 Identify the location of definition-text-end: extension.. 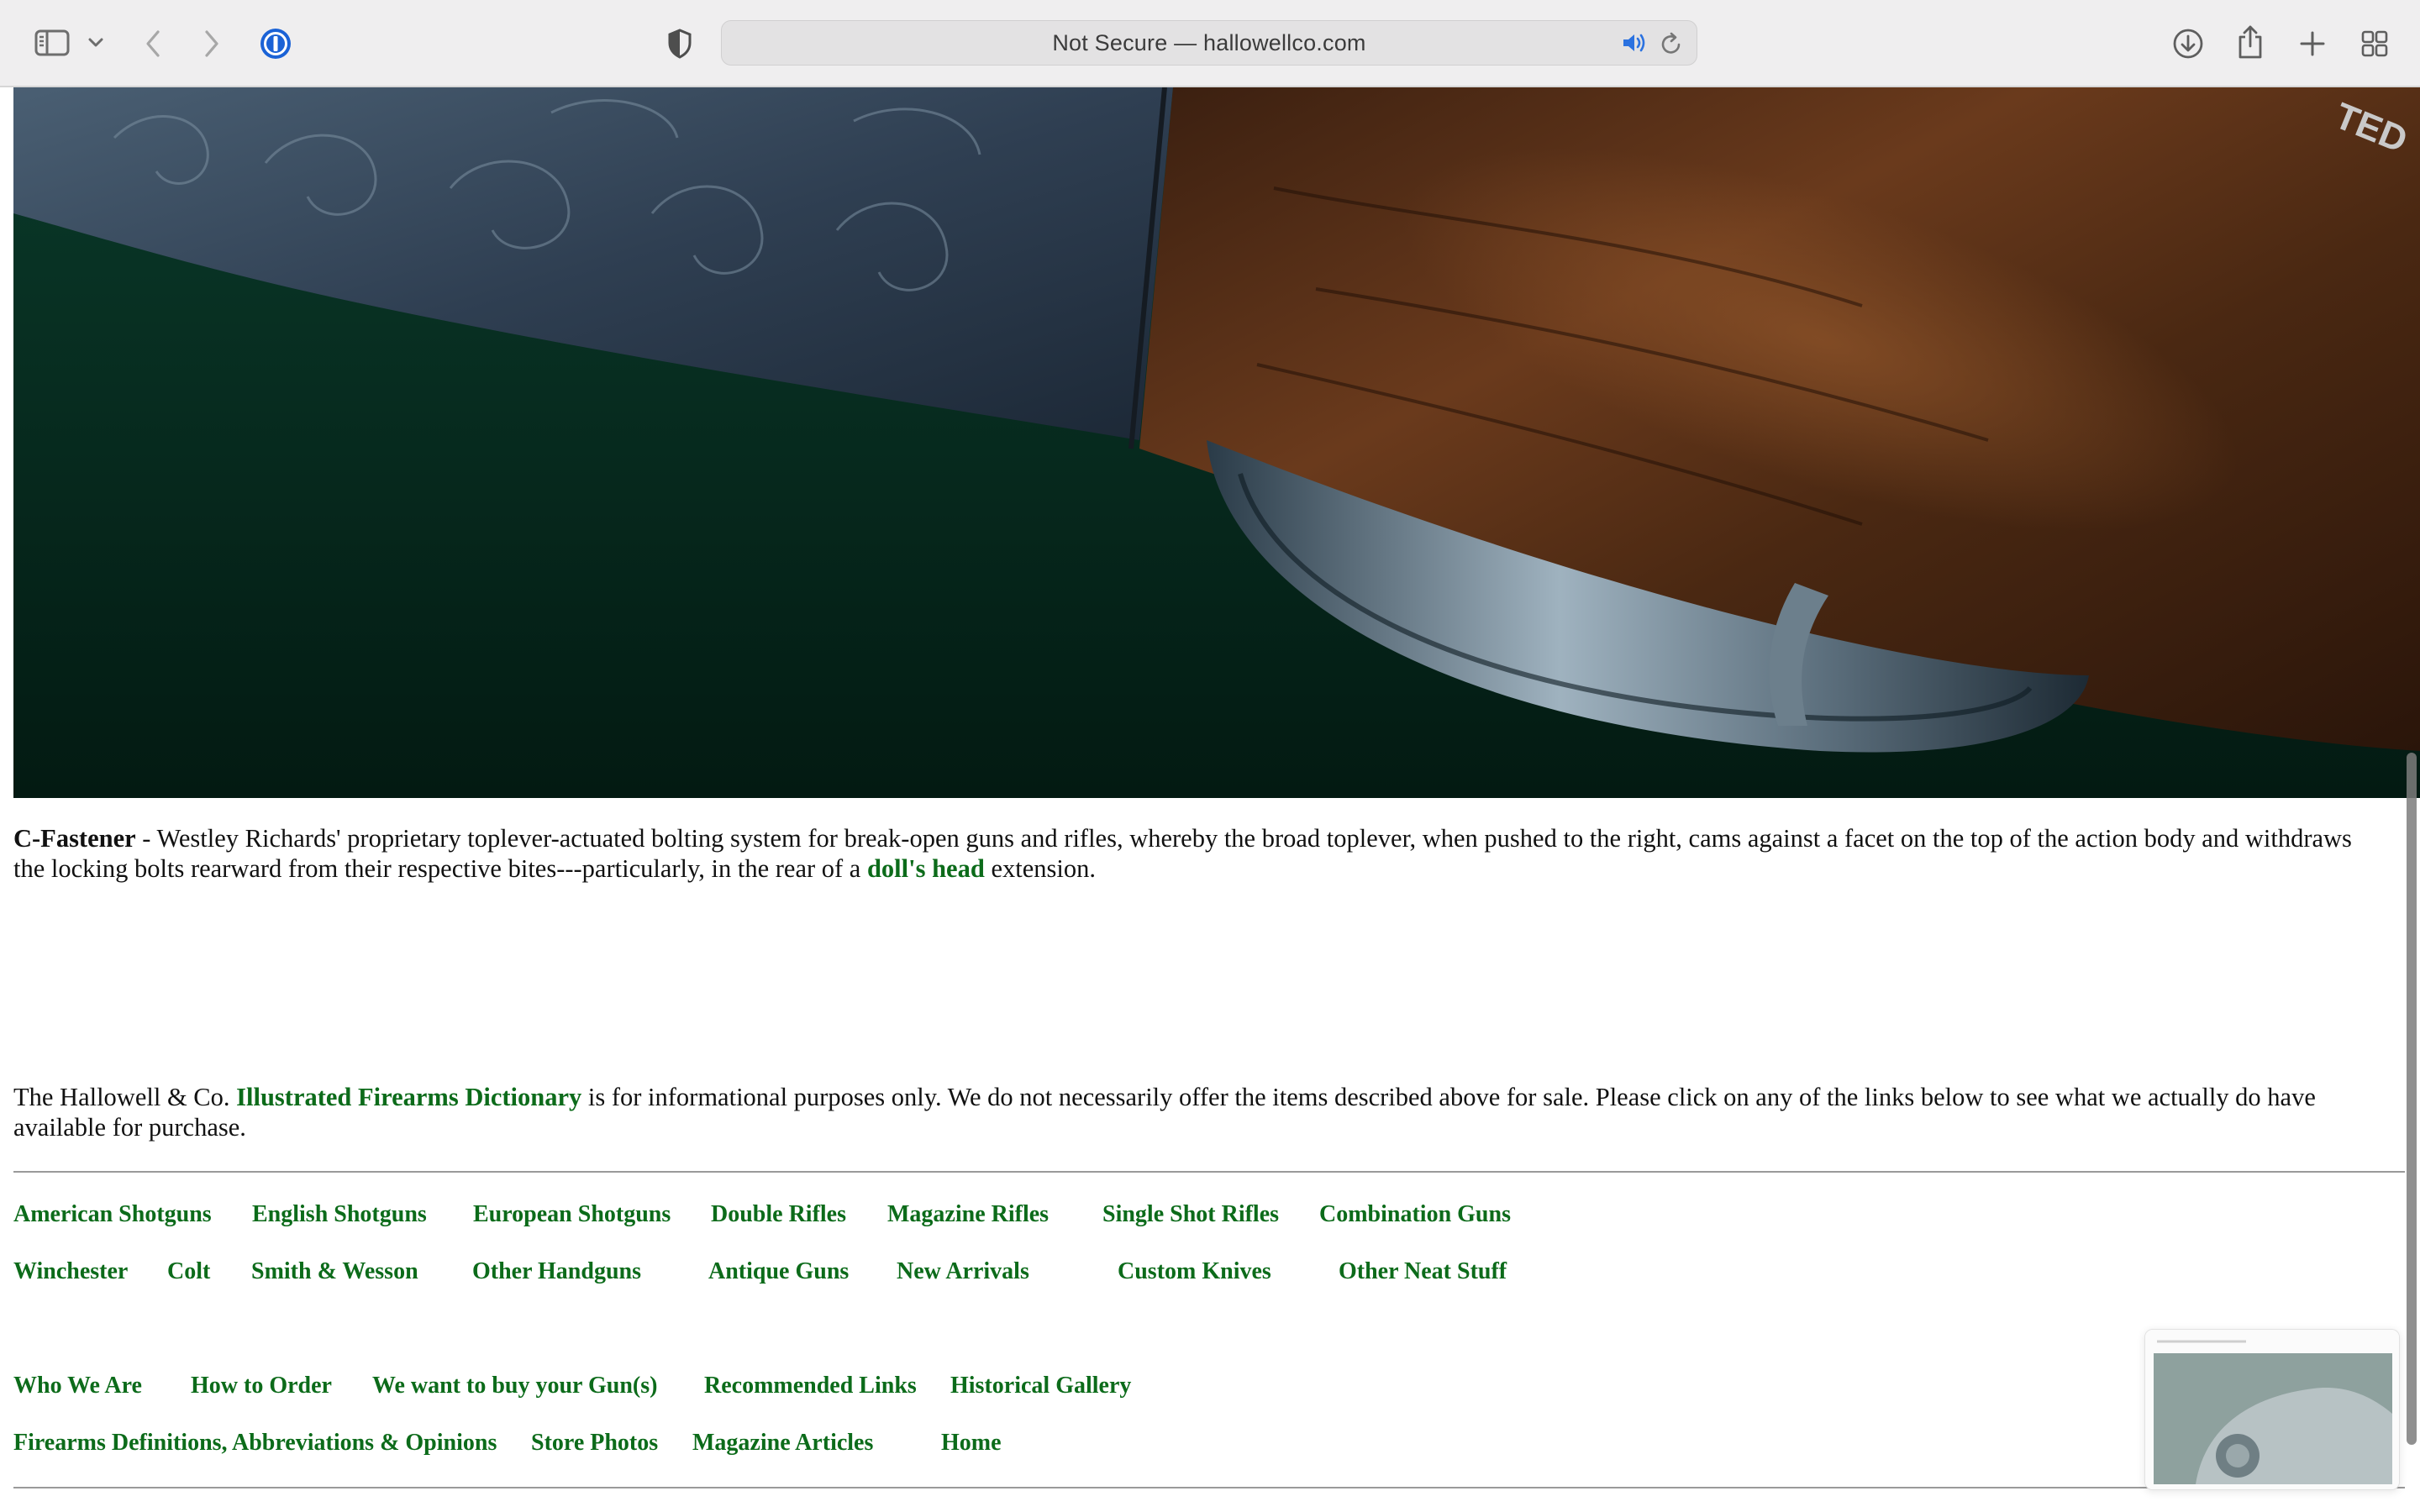
(1040, 868).